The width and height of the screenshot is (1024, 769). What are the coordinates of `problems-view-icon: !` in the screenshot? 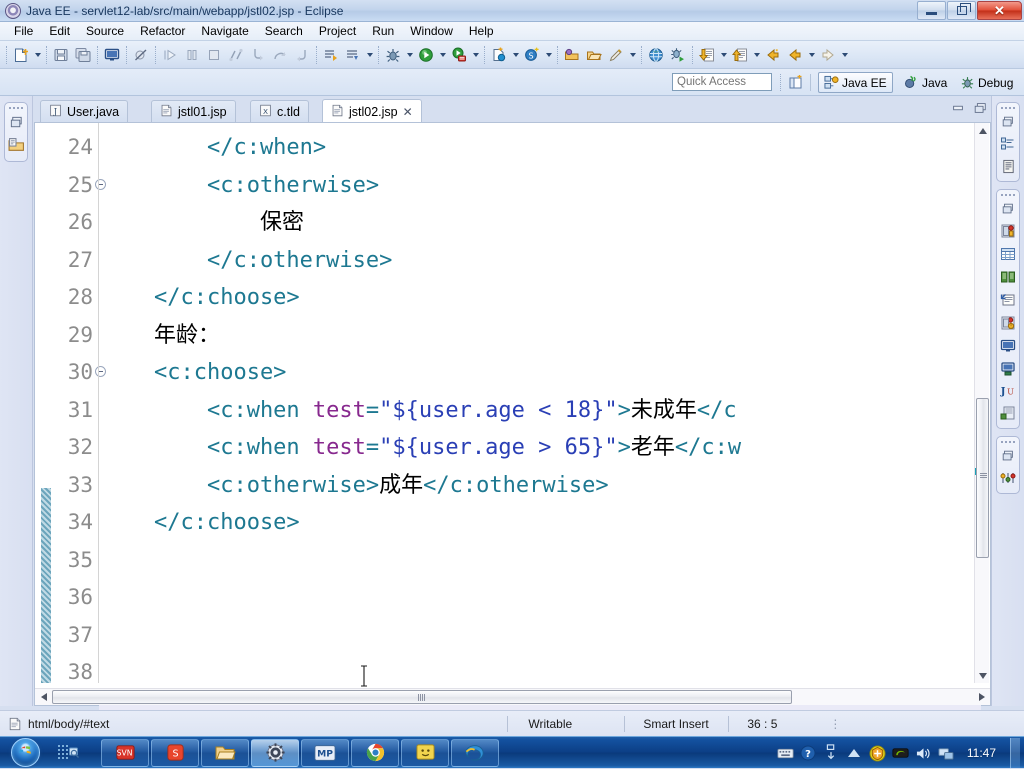 It's located at (1008, 324).